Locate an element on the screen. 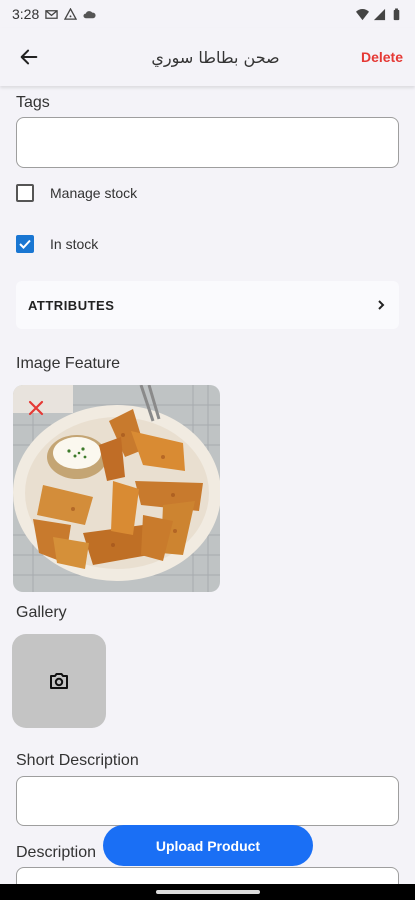  image-feature-label: Image Feature is located at coordinates (68, 363).